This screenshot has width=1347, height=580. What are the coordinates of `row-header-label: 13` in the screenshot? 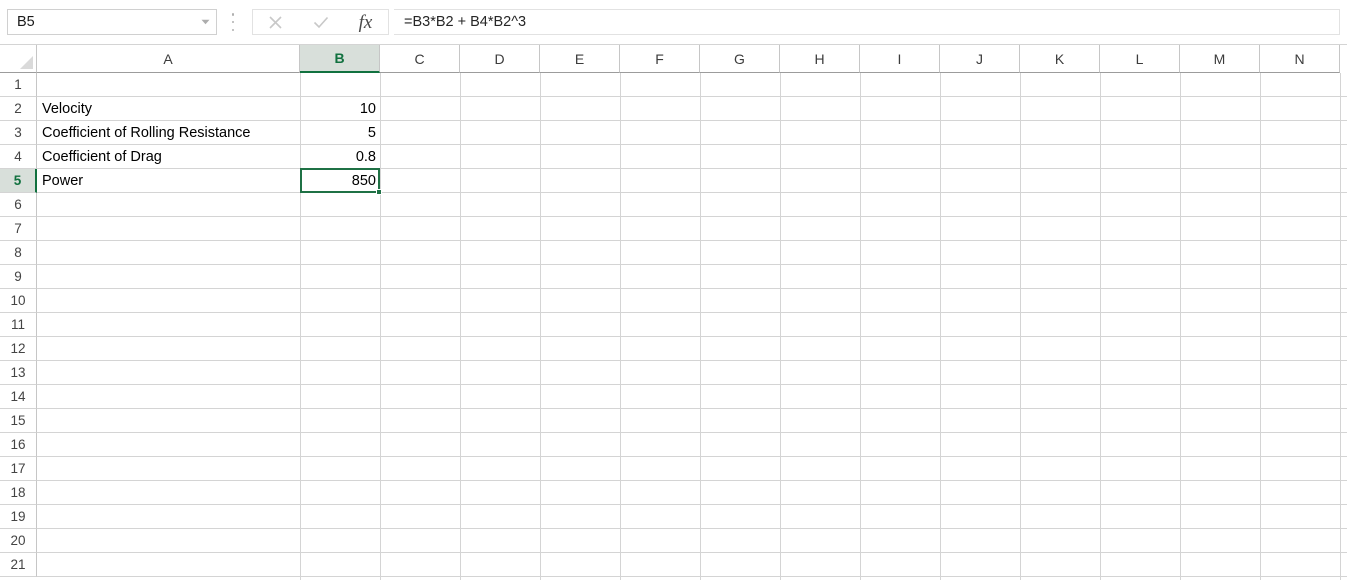 It's located at (18, 372).